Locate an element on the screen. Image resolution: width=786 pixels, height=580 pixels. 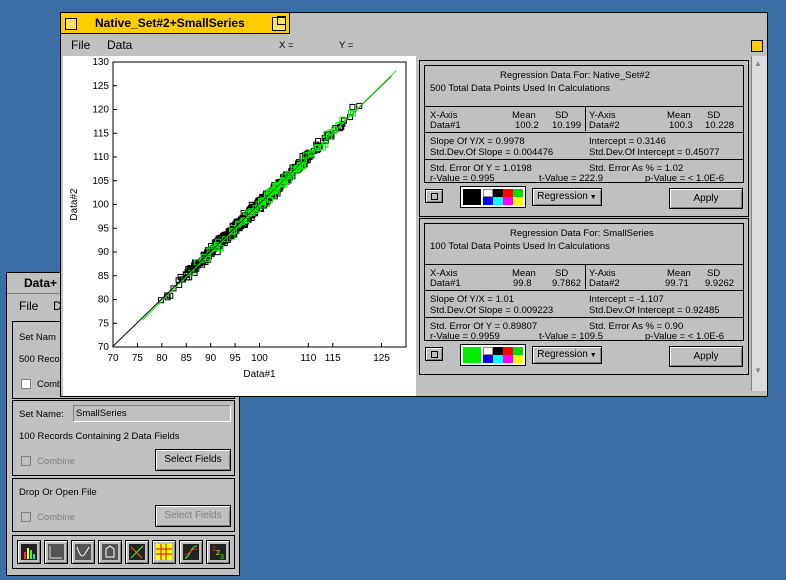
zoom-box-icon is located at coordinates (757, 46).